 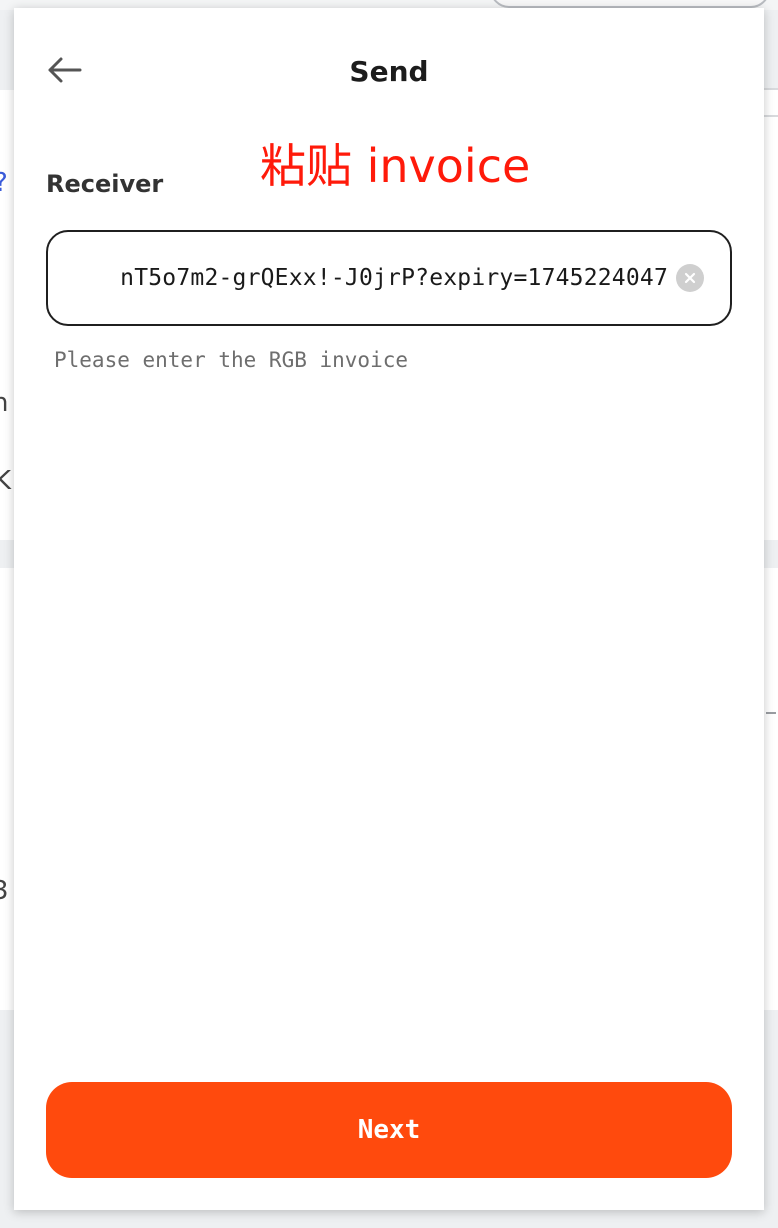 What do you see at coordinates (771, 713) in the screenshot?
I see `background-dash` at bounding box center [771, 713].